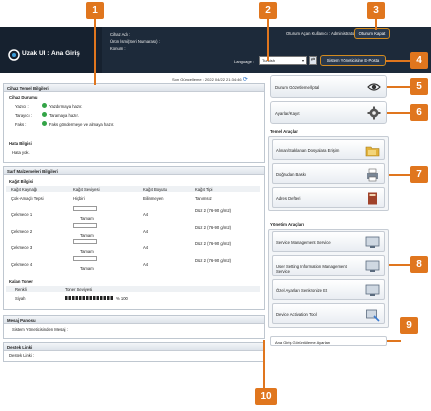  I want to click on location-label: Konum :, so click(118, 48).